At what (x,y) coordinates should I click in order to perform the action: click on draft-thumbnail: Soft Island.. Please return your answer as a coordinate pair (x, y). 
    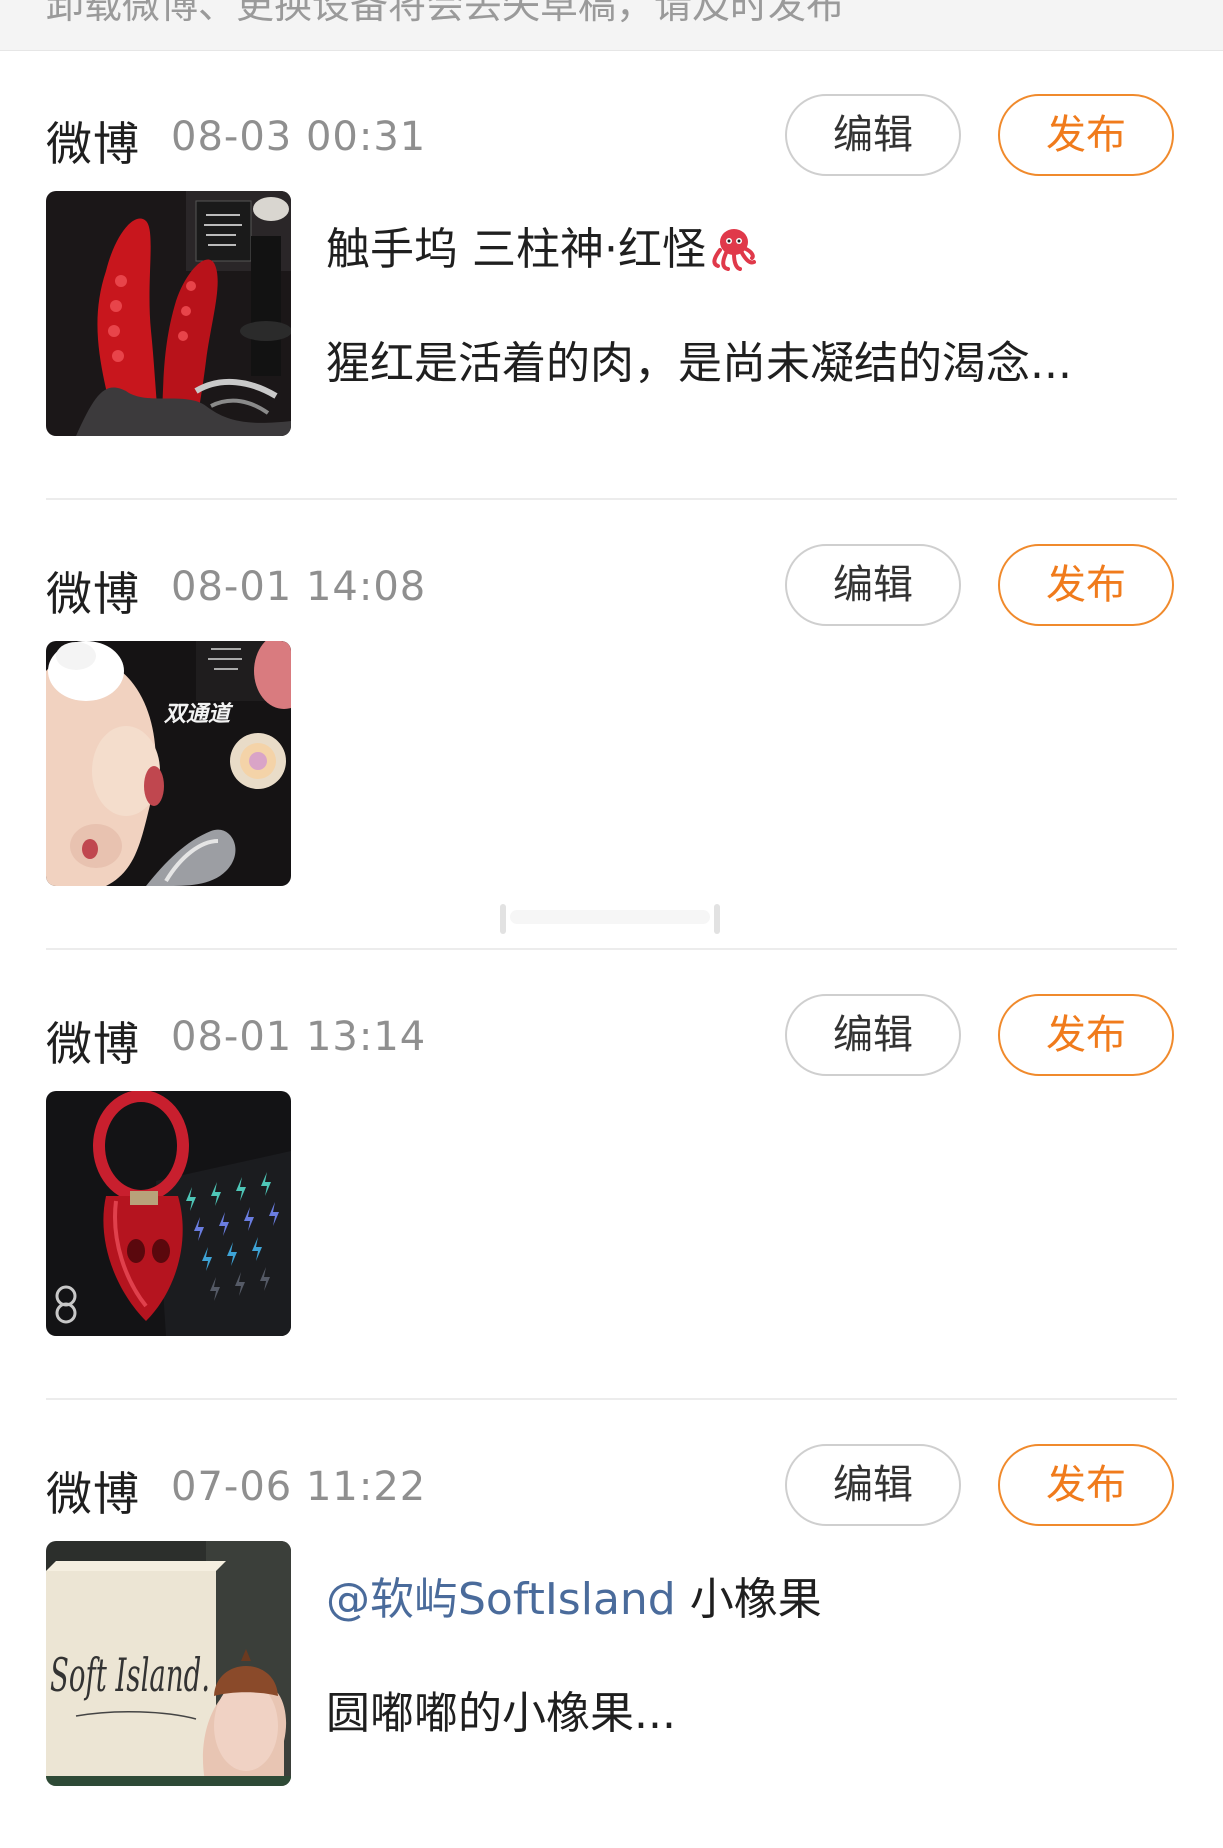
    Looking at the image, I should click on (168, 1663).